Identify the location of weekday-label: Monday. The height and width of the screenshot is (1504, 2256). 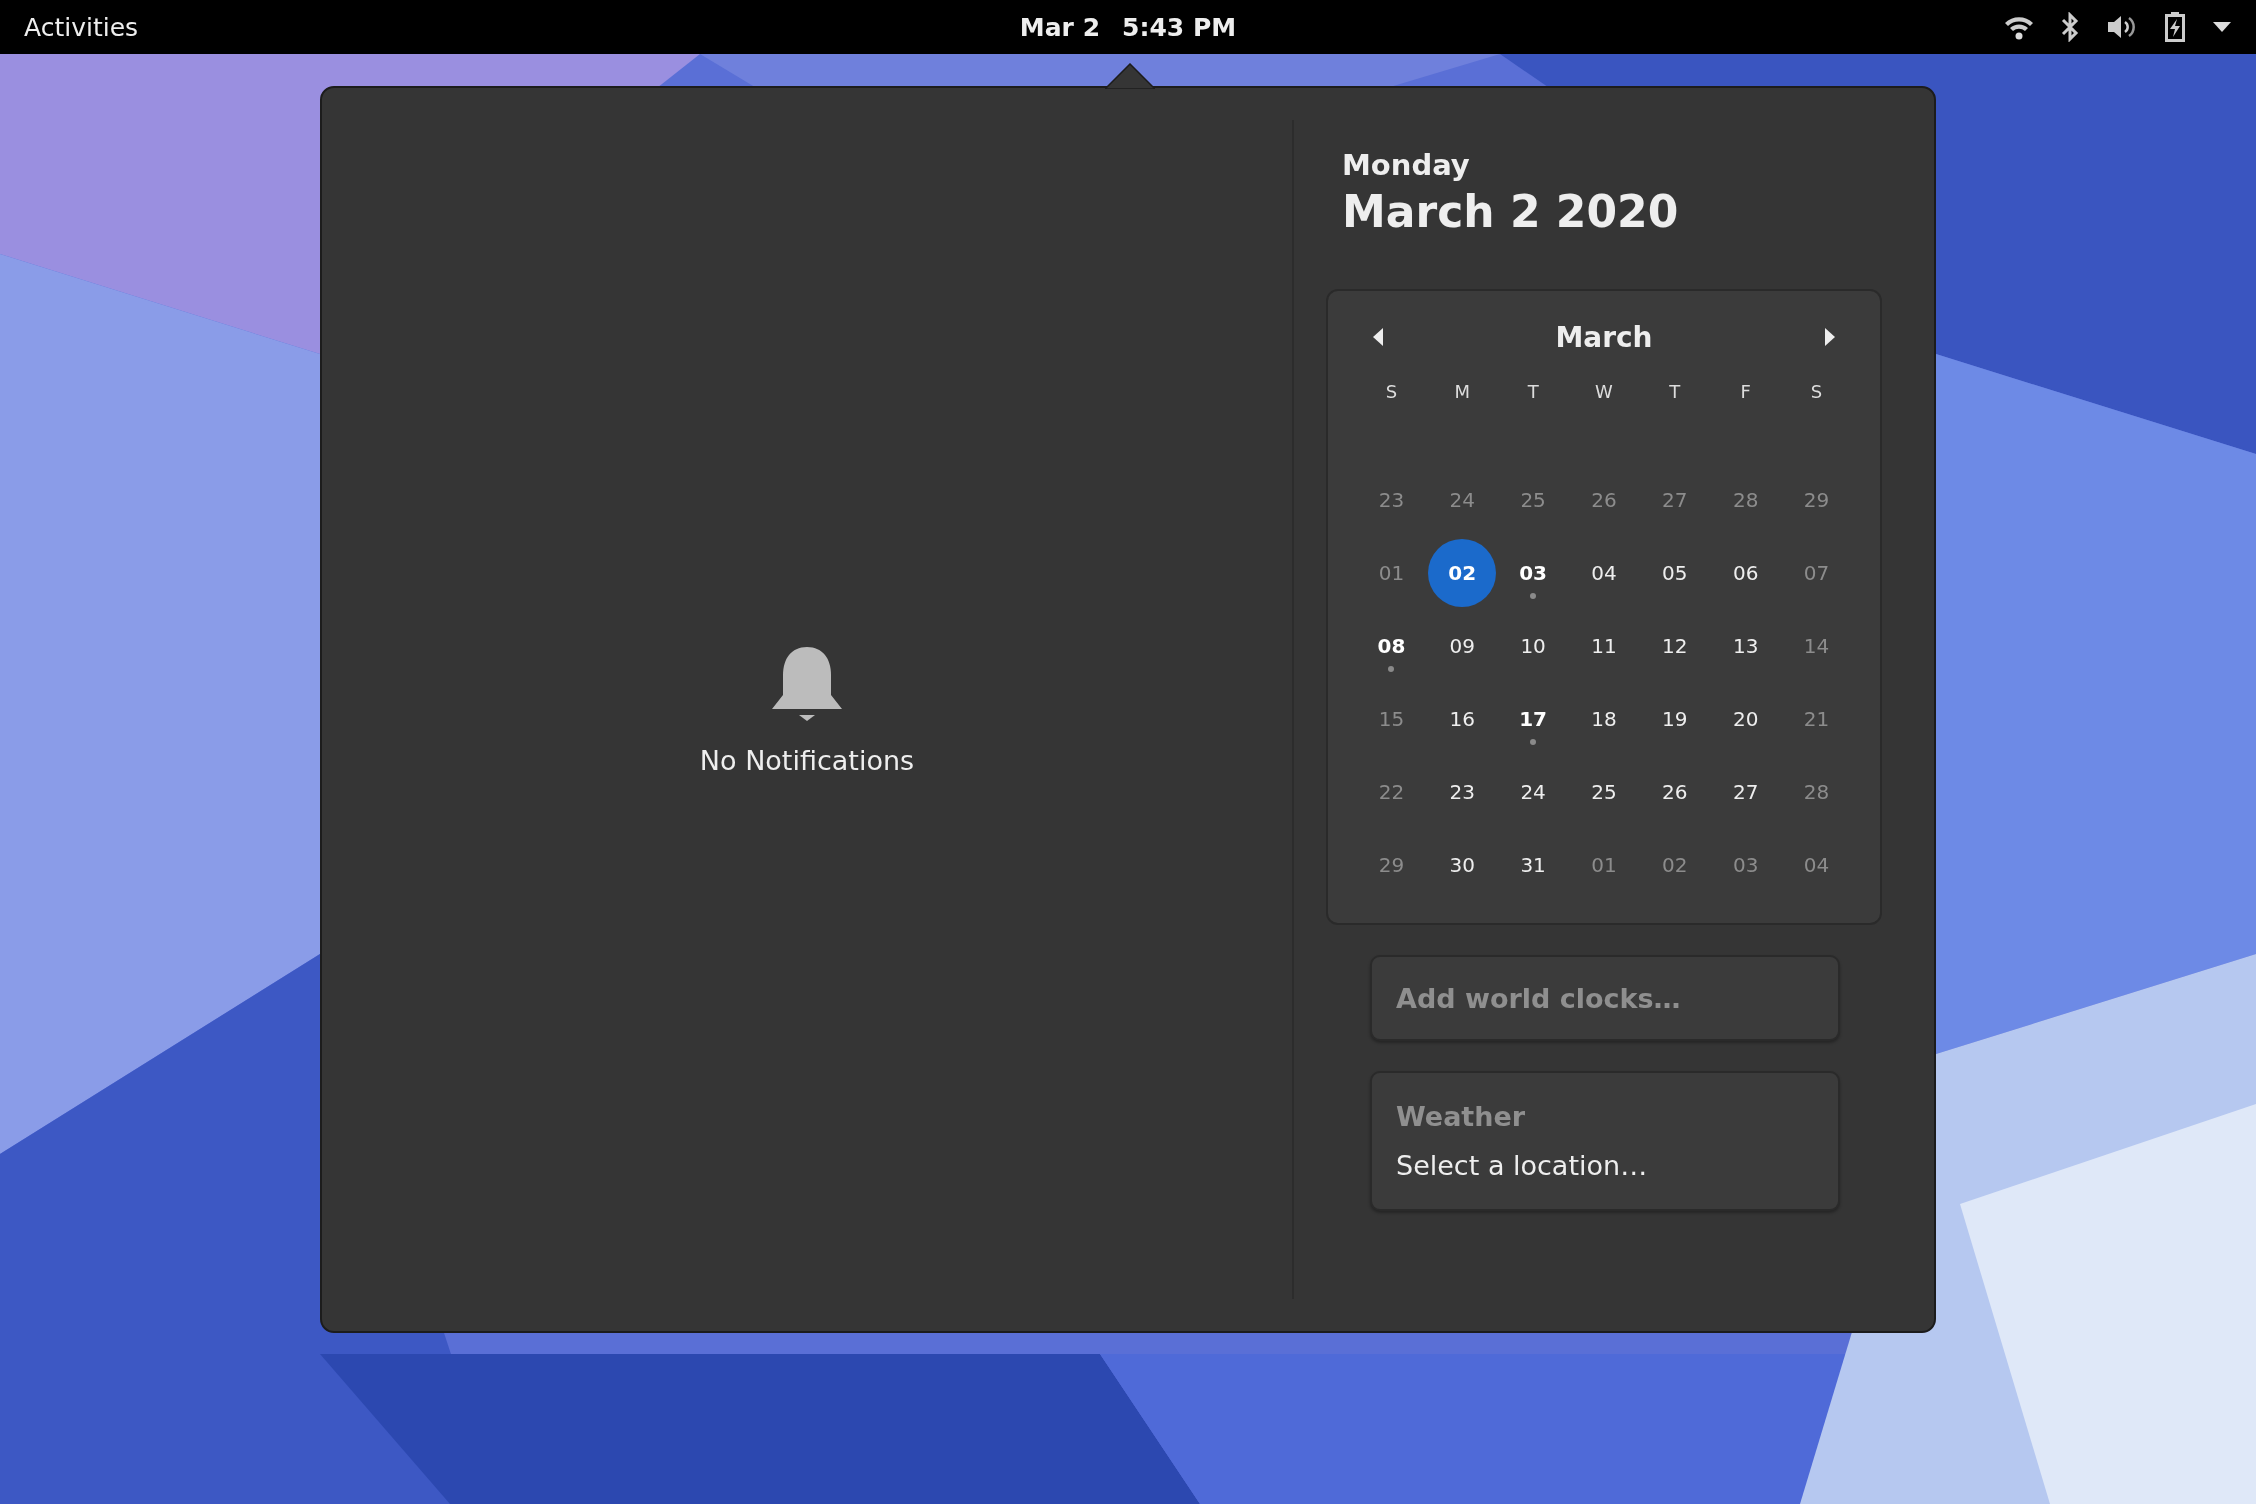
(1406, 165).